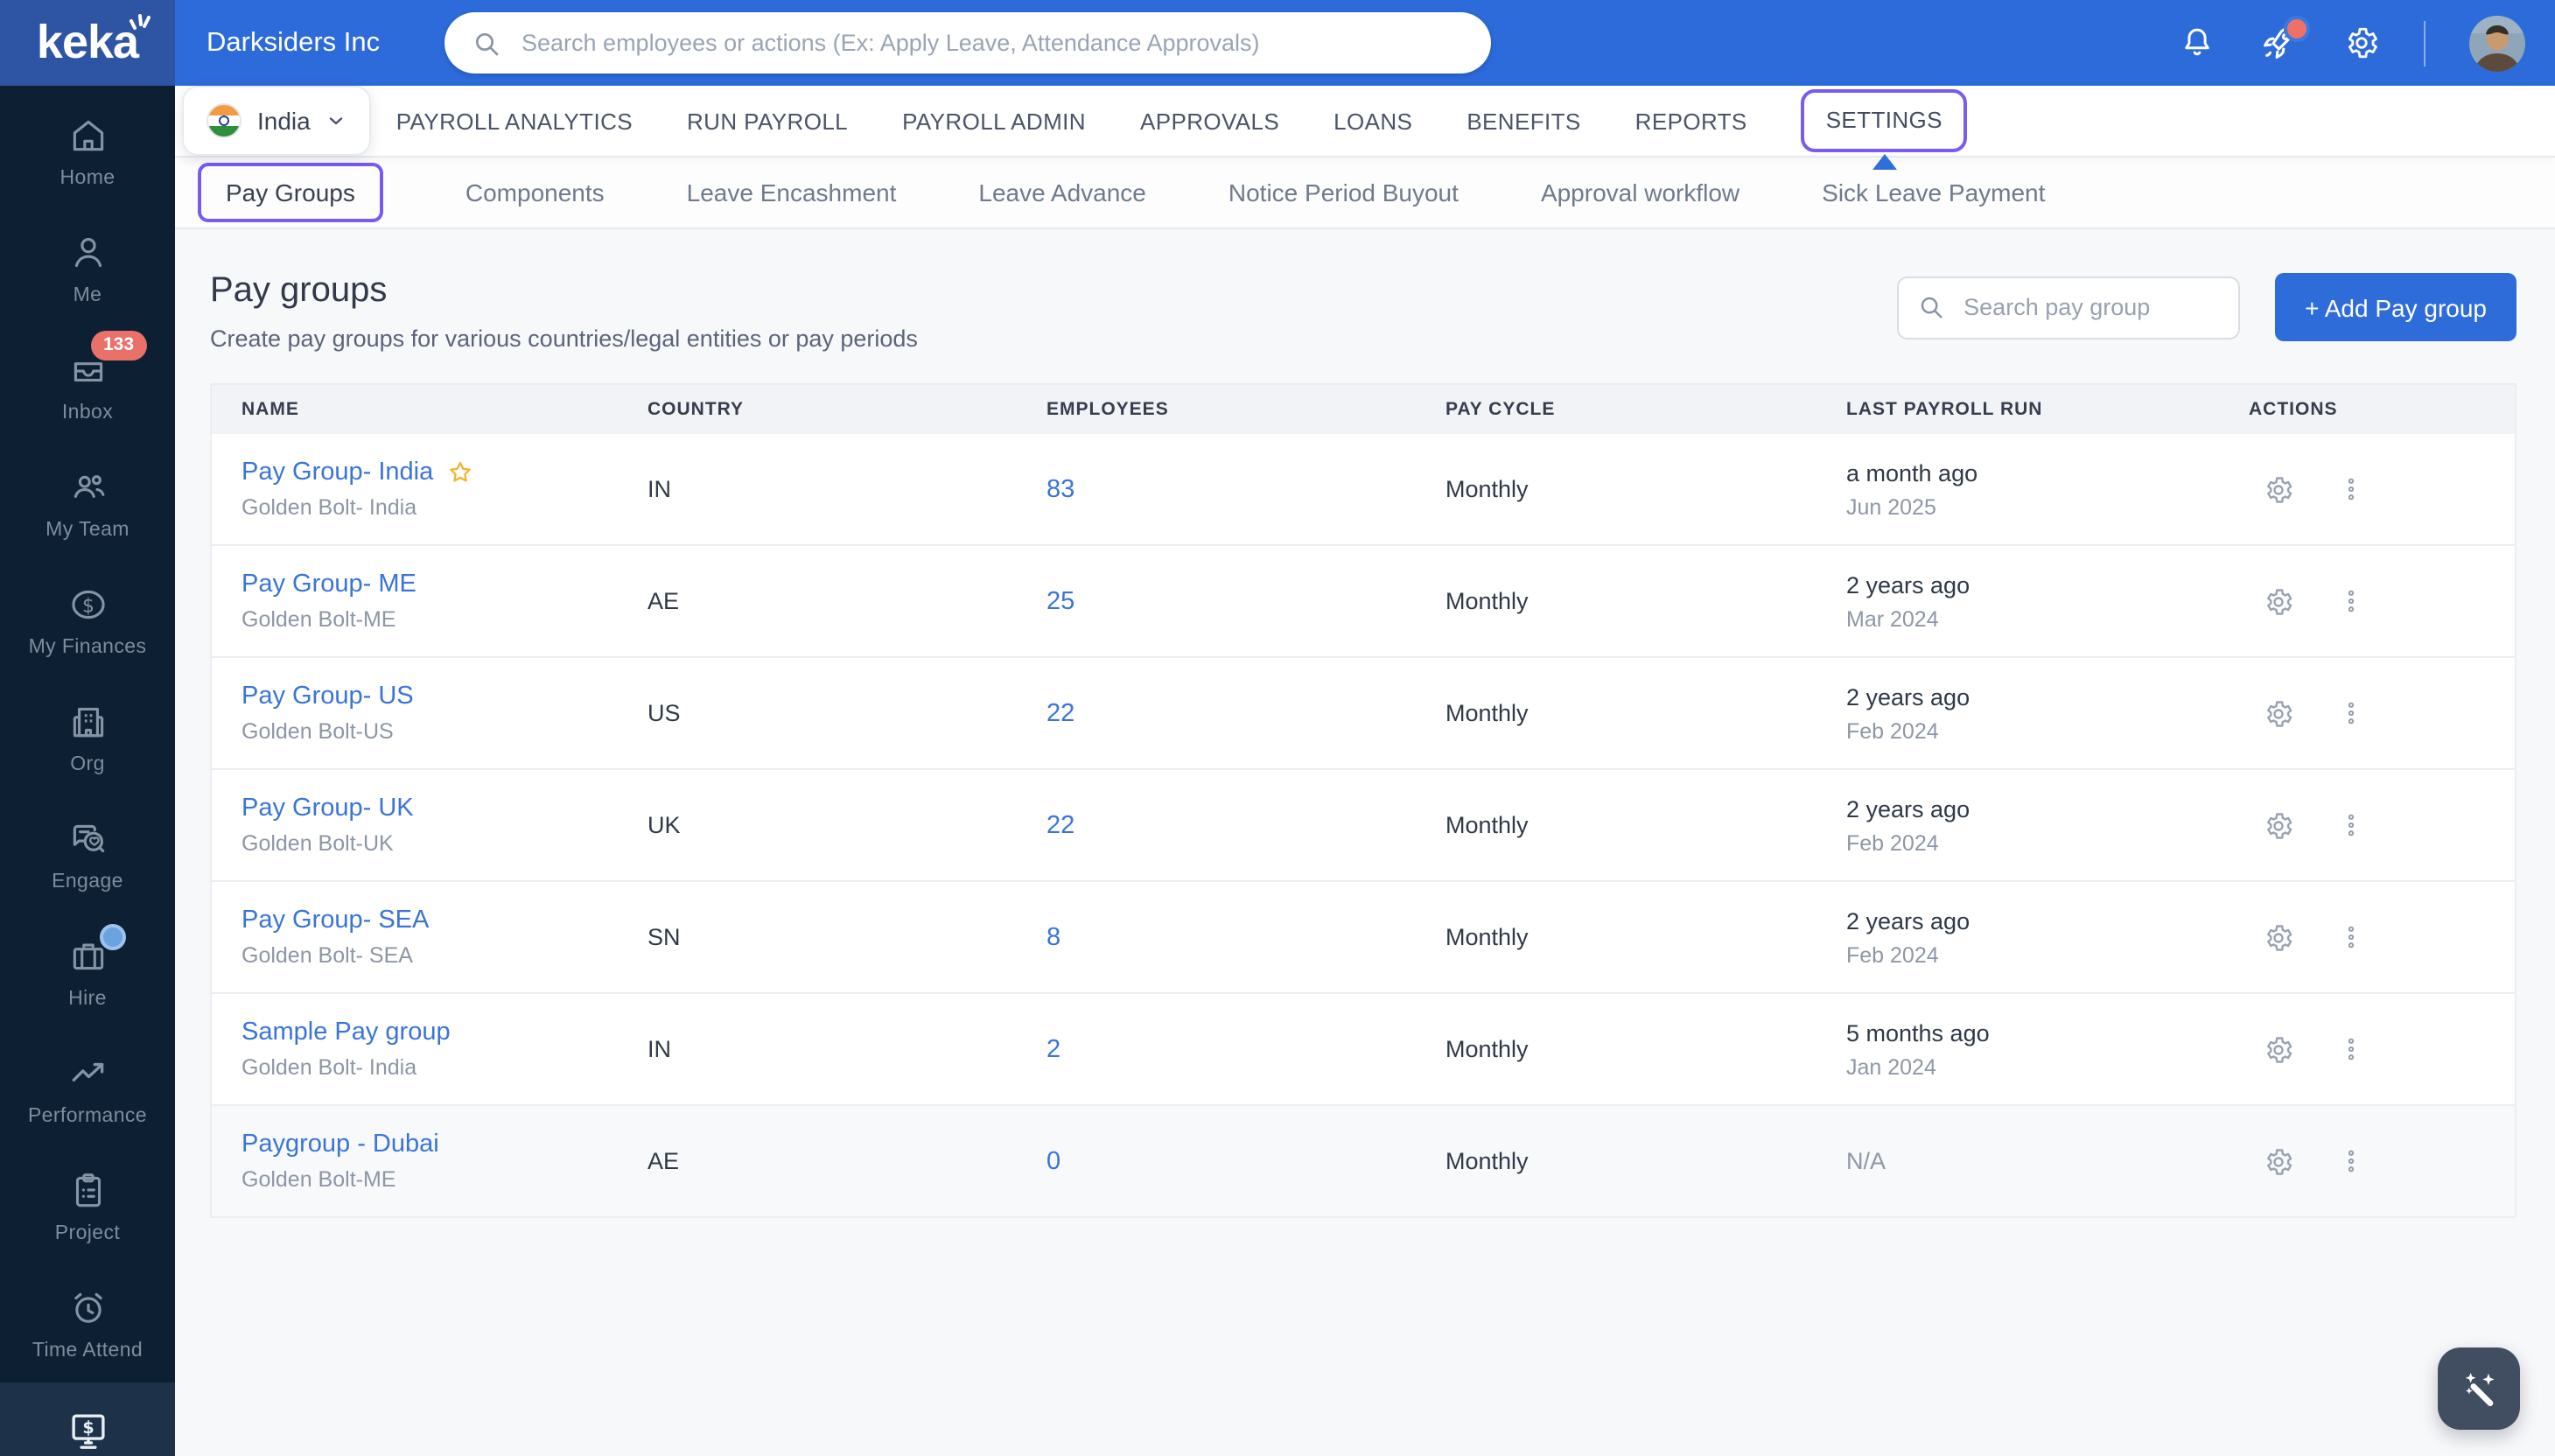 The height and width of the screenshot is (1456, 2555). I want to click on subtab-notice-period-buyout: Notice Period Buyout, so click(1343, 192).